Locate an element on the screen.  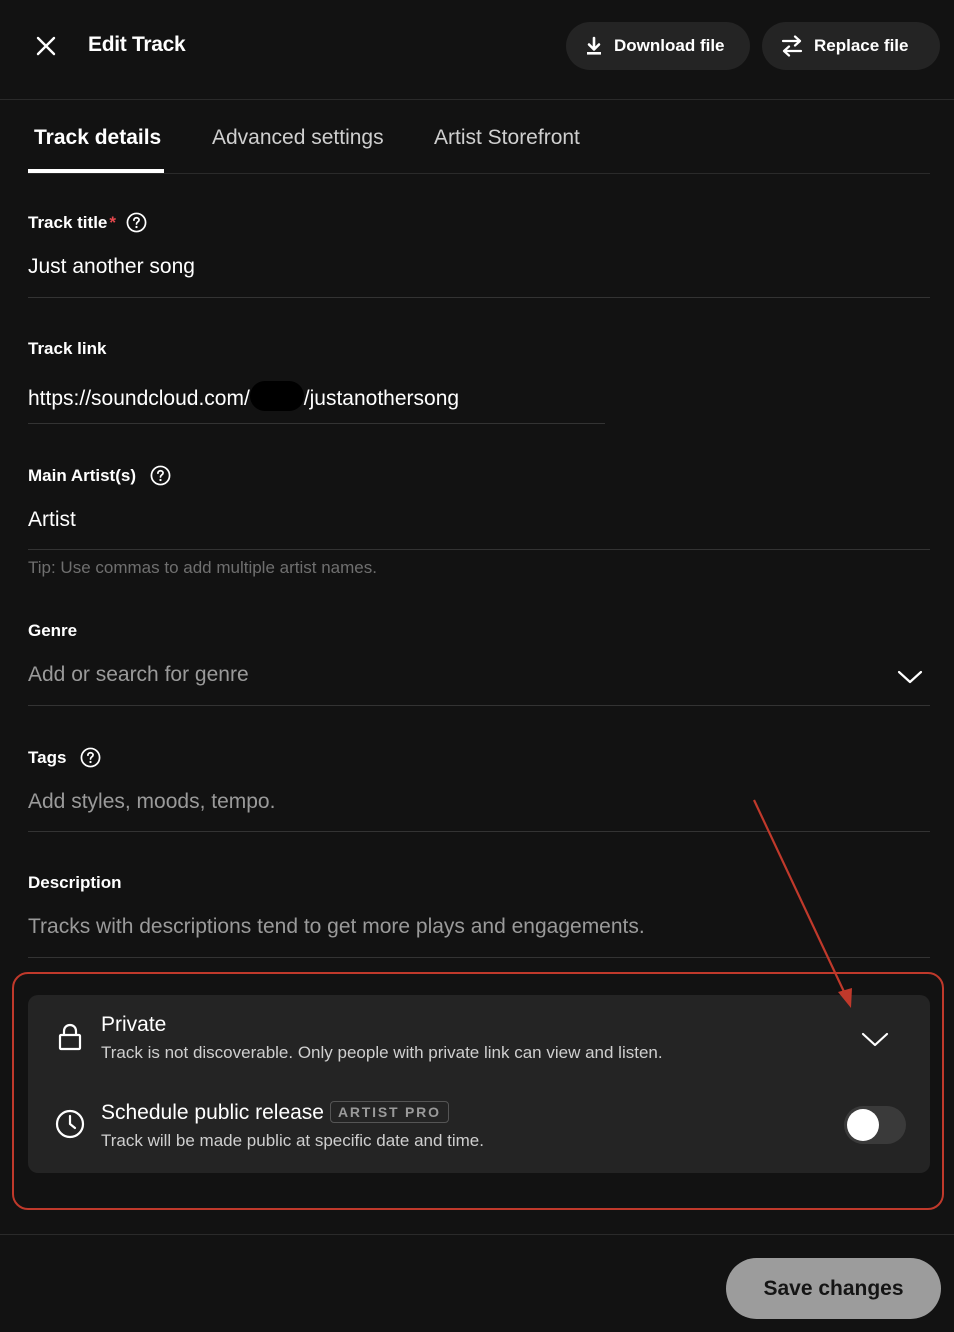
track-title-label: Track title is located at coordinates (68, 222).